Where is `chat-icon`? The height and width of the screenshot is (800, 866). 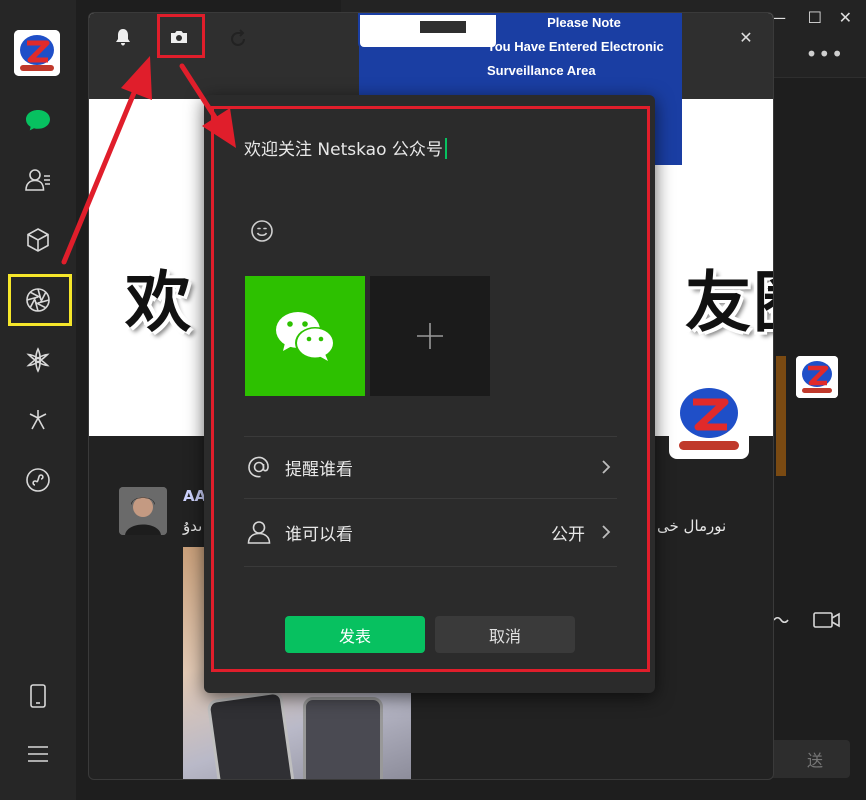
chat-icon is located at coordinates (38, 120).